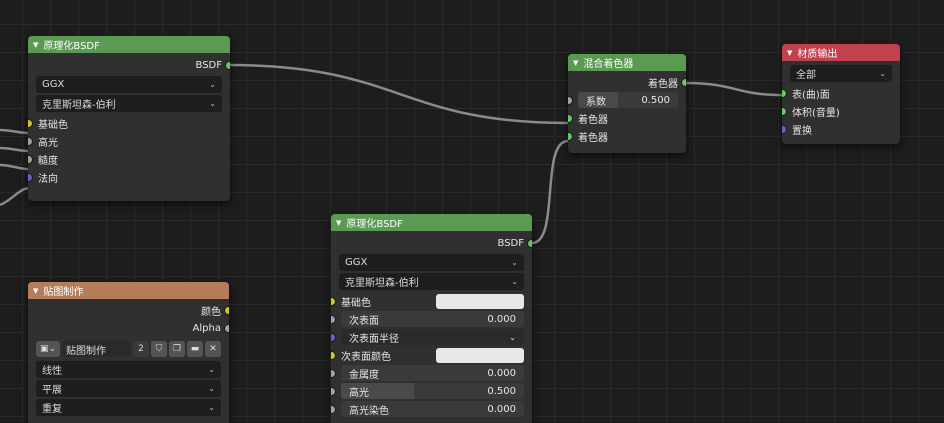  What do you see at coordinates (841, 94) in the screenshot?
I see `material-output-node: ▼ 材质输出 全部 ⌄ 表(曲)面 体积(音量) 置换` at bounding box center [841, 94].